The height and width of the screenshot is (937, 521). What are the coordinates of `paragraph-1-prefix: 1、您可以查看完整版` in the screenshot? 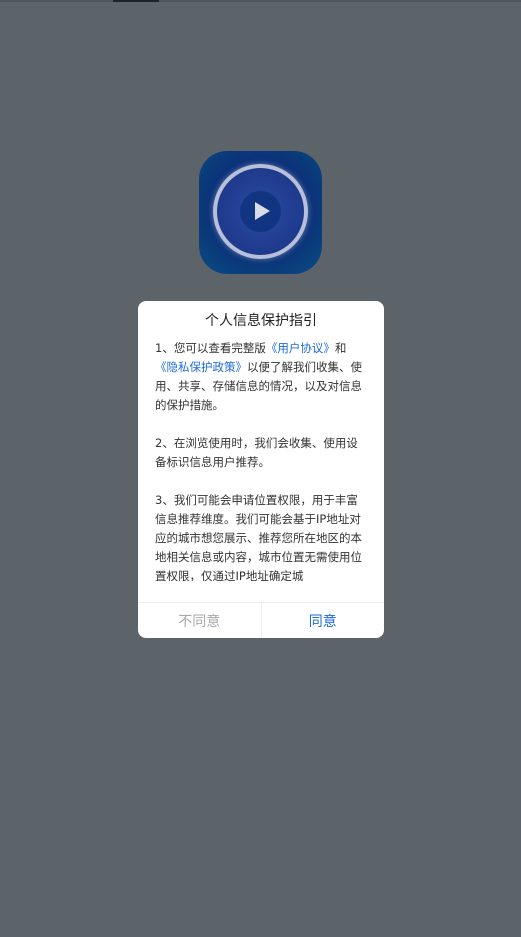 It's located at (210, 348).